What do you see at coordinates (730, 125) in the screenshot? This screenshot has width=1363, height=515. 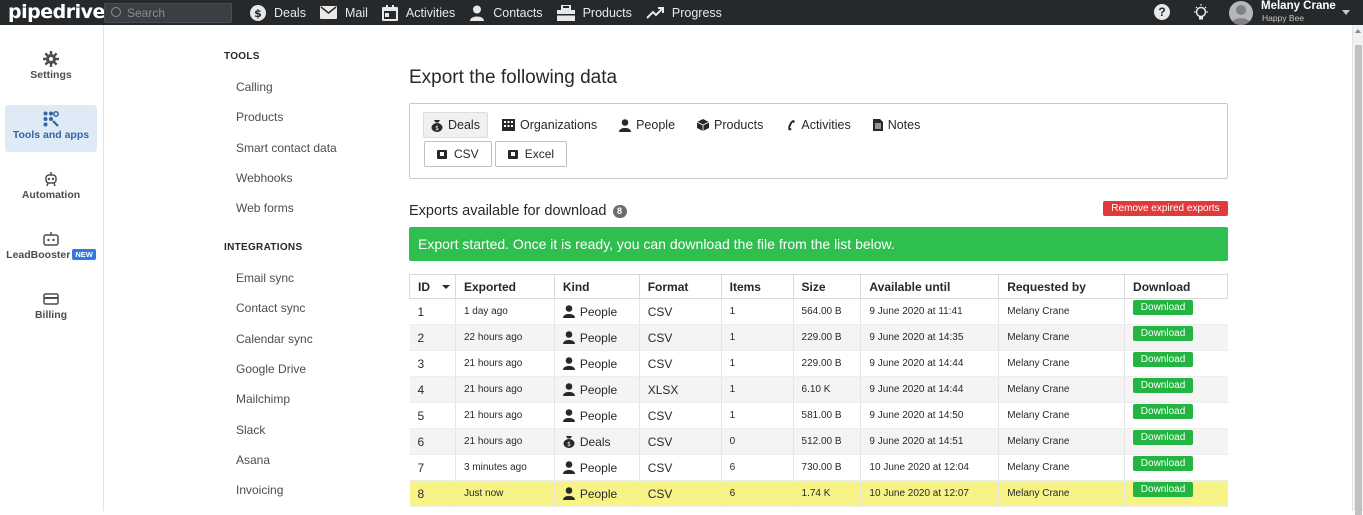 I see `tab-products: Products` at bounding box center [730, 125].